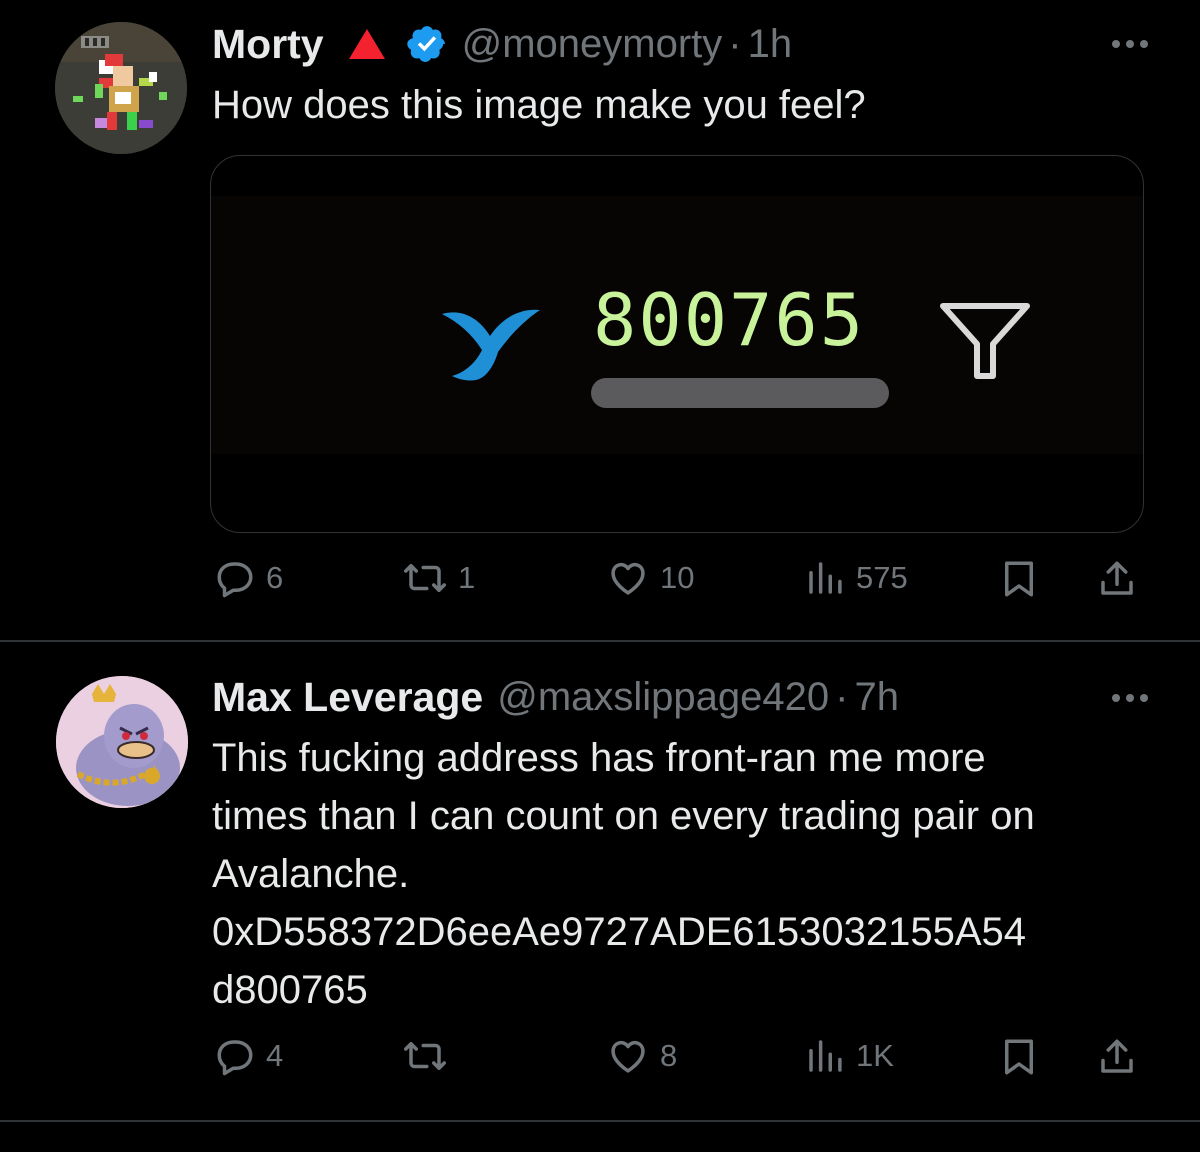 This screenshot has height=1152, width=1200. Describe the element at coordinates (876, 697) in the screenshot. I see `timestamp: 7h` at that location.